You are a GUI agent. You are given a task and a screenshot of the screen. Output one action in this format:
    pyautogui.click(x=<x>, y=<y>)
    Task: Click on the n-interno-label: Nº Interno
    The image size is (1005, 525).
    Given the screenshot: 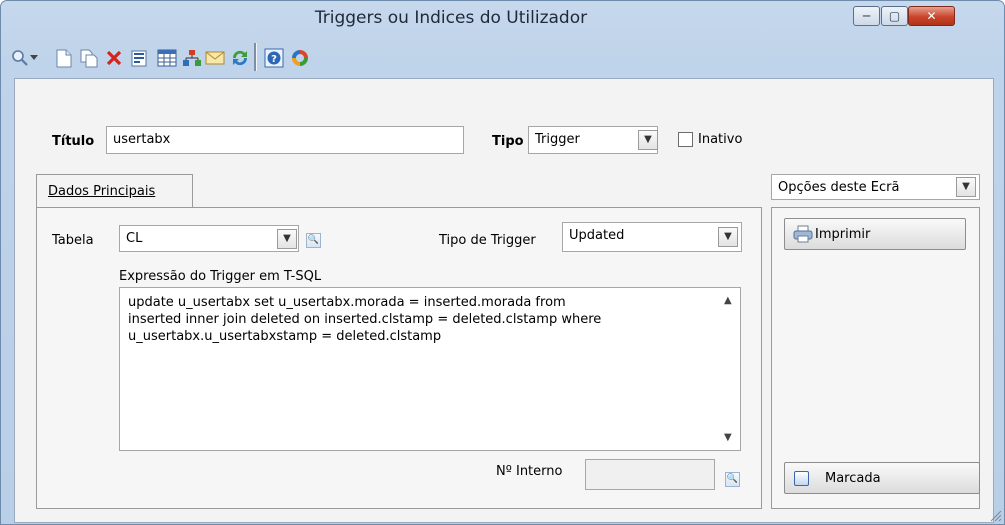 What is the action you would take?
    pyautogui.click(x=529, y=471)
    